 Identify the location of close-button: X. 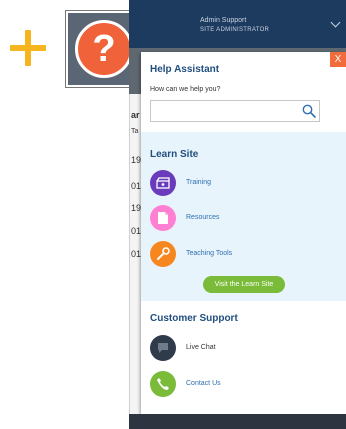
(338, 59).